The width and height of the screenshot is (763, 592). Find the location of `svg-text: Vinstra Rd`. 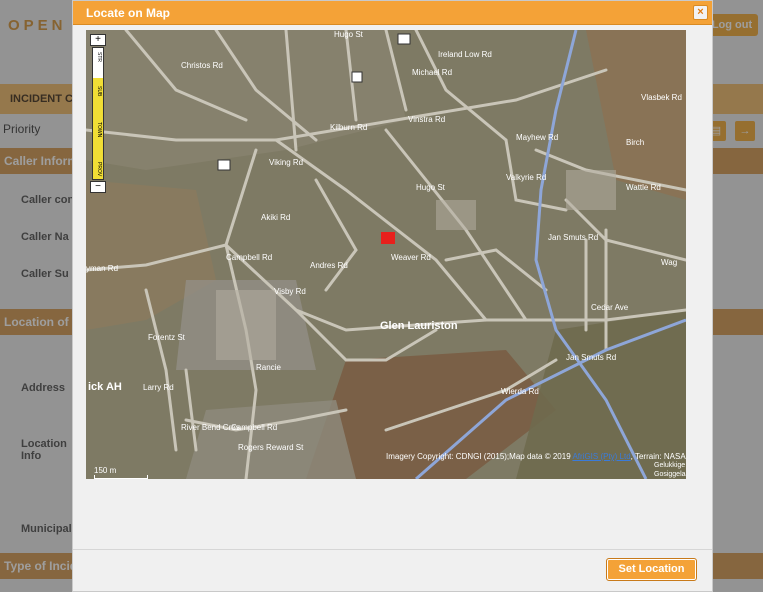

svg-text: Vinstra Rd is located at coordinates (426, 119).